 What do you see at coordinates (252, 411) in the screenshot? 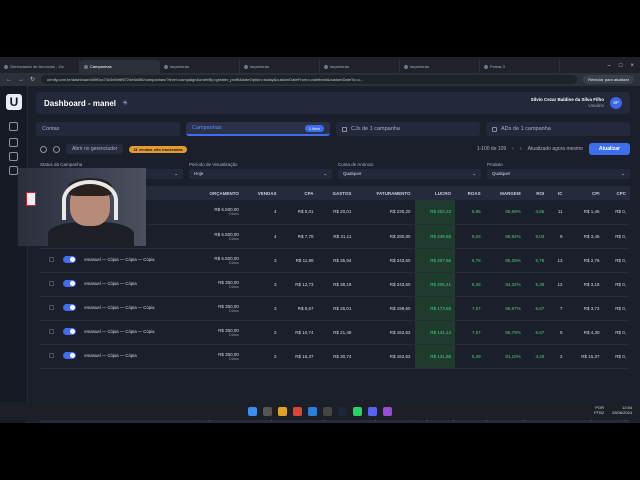
I see `start-icon` at bounding box center [252, 411].